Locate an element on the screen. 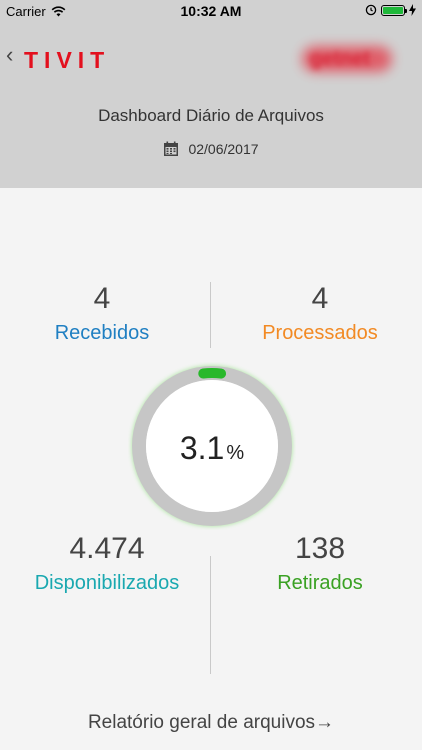  stat-withdrawn: 138 Retirados is located at coordinates (320, 563).